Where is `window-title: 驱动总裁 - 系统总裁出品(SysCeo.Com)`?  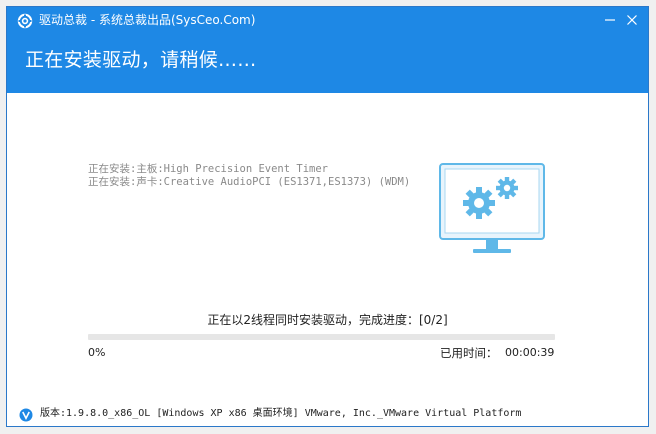 window-title: 驱动总裁 - 系统总裁出品(SysCeo.Com) is located at coordinates (147, 20).